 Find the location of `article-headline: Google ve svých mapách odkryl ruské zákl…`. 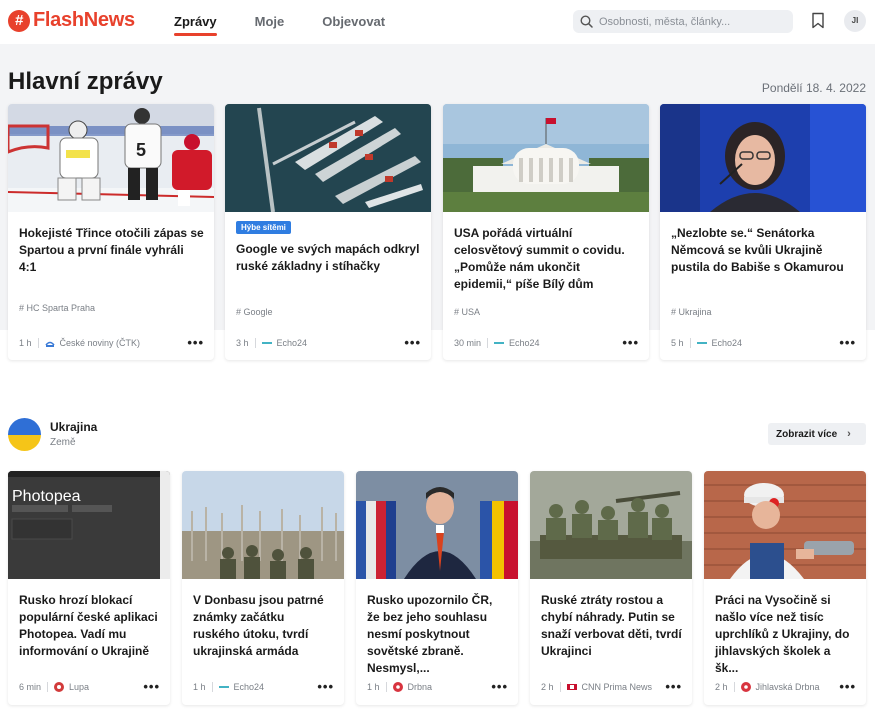

article-headline: Google ve svých mapách odkryl ruské zákl… is located at coordinates (328, 258).